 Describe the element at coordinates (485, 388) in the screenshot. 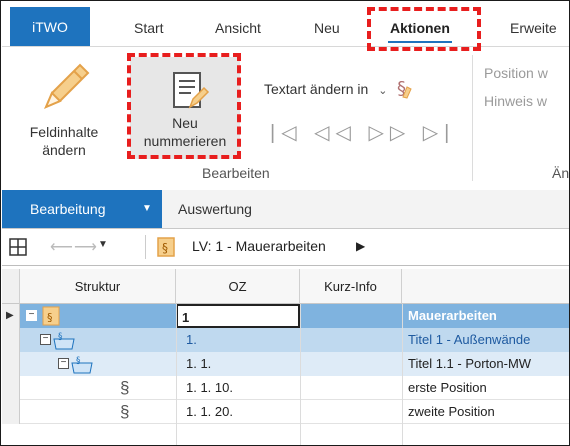

I see `text-cell: erste Position` at that location.